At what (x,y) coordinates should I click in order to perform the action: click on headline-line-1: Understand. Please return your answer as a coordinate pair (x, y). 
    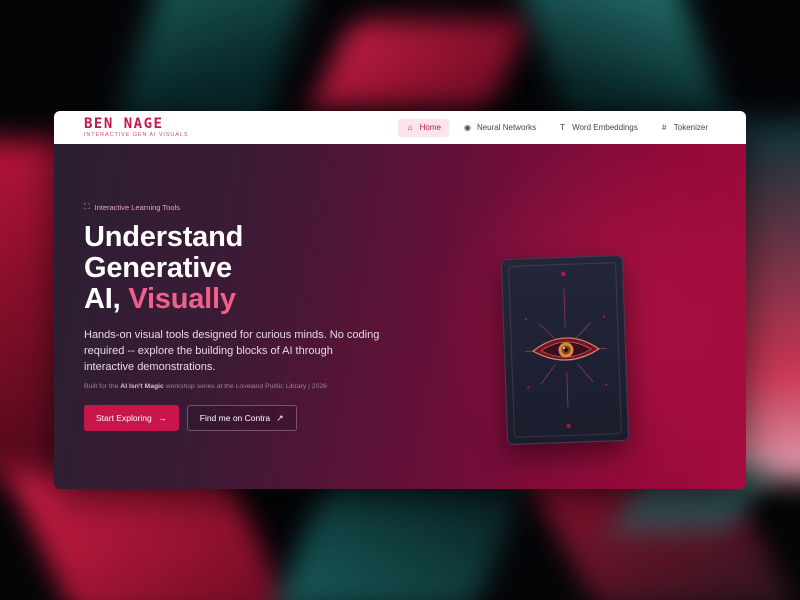
    Looking at the image, I should click on (164, 237).